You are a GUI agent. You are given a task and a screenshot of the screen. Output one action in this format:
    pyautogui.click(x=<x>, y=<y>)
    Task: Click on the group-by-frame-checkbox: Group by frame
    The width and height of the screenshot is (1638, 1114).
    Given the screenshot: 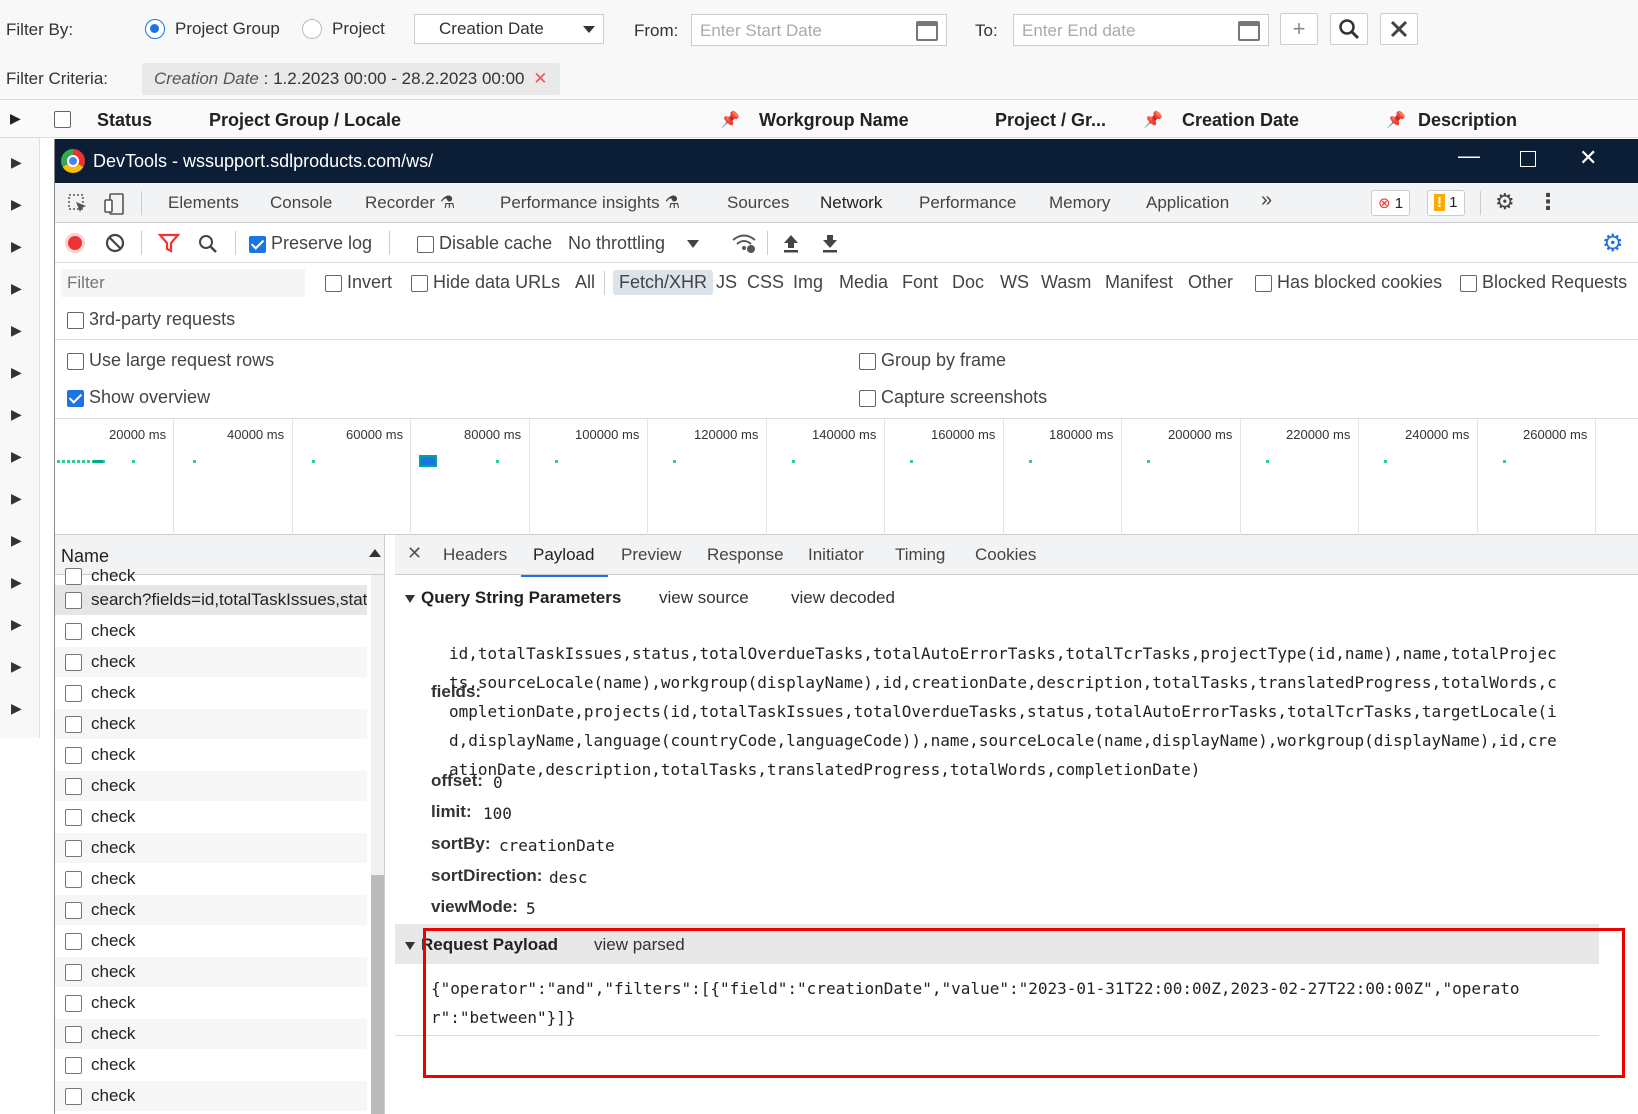 What is the action you would take?
    pyautogui.click(x=932, y=360)
    